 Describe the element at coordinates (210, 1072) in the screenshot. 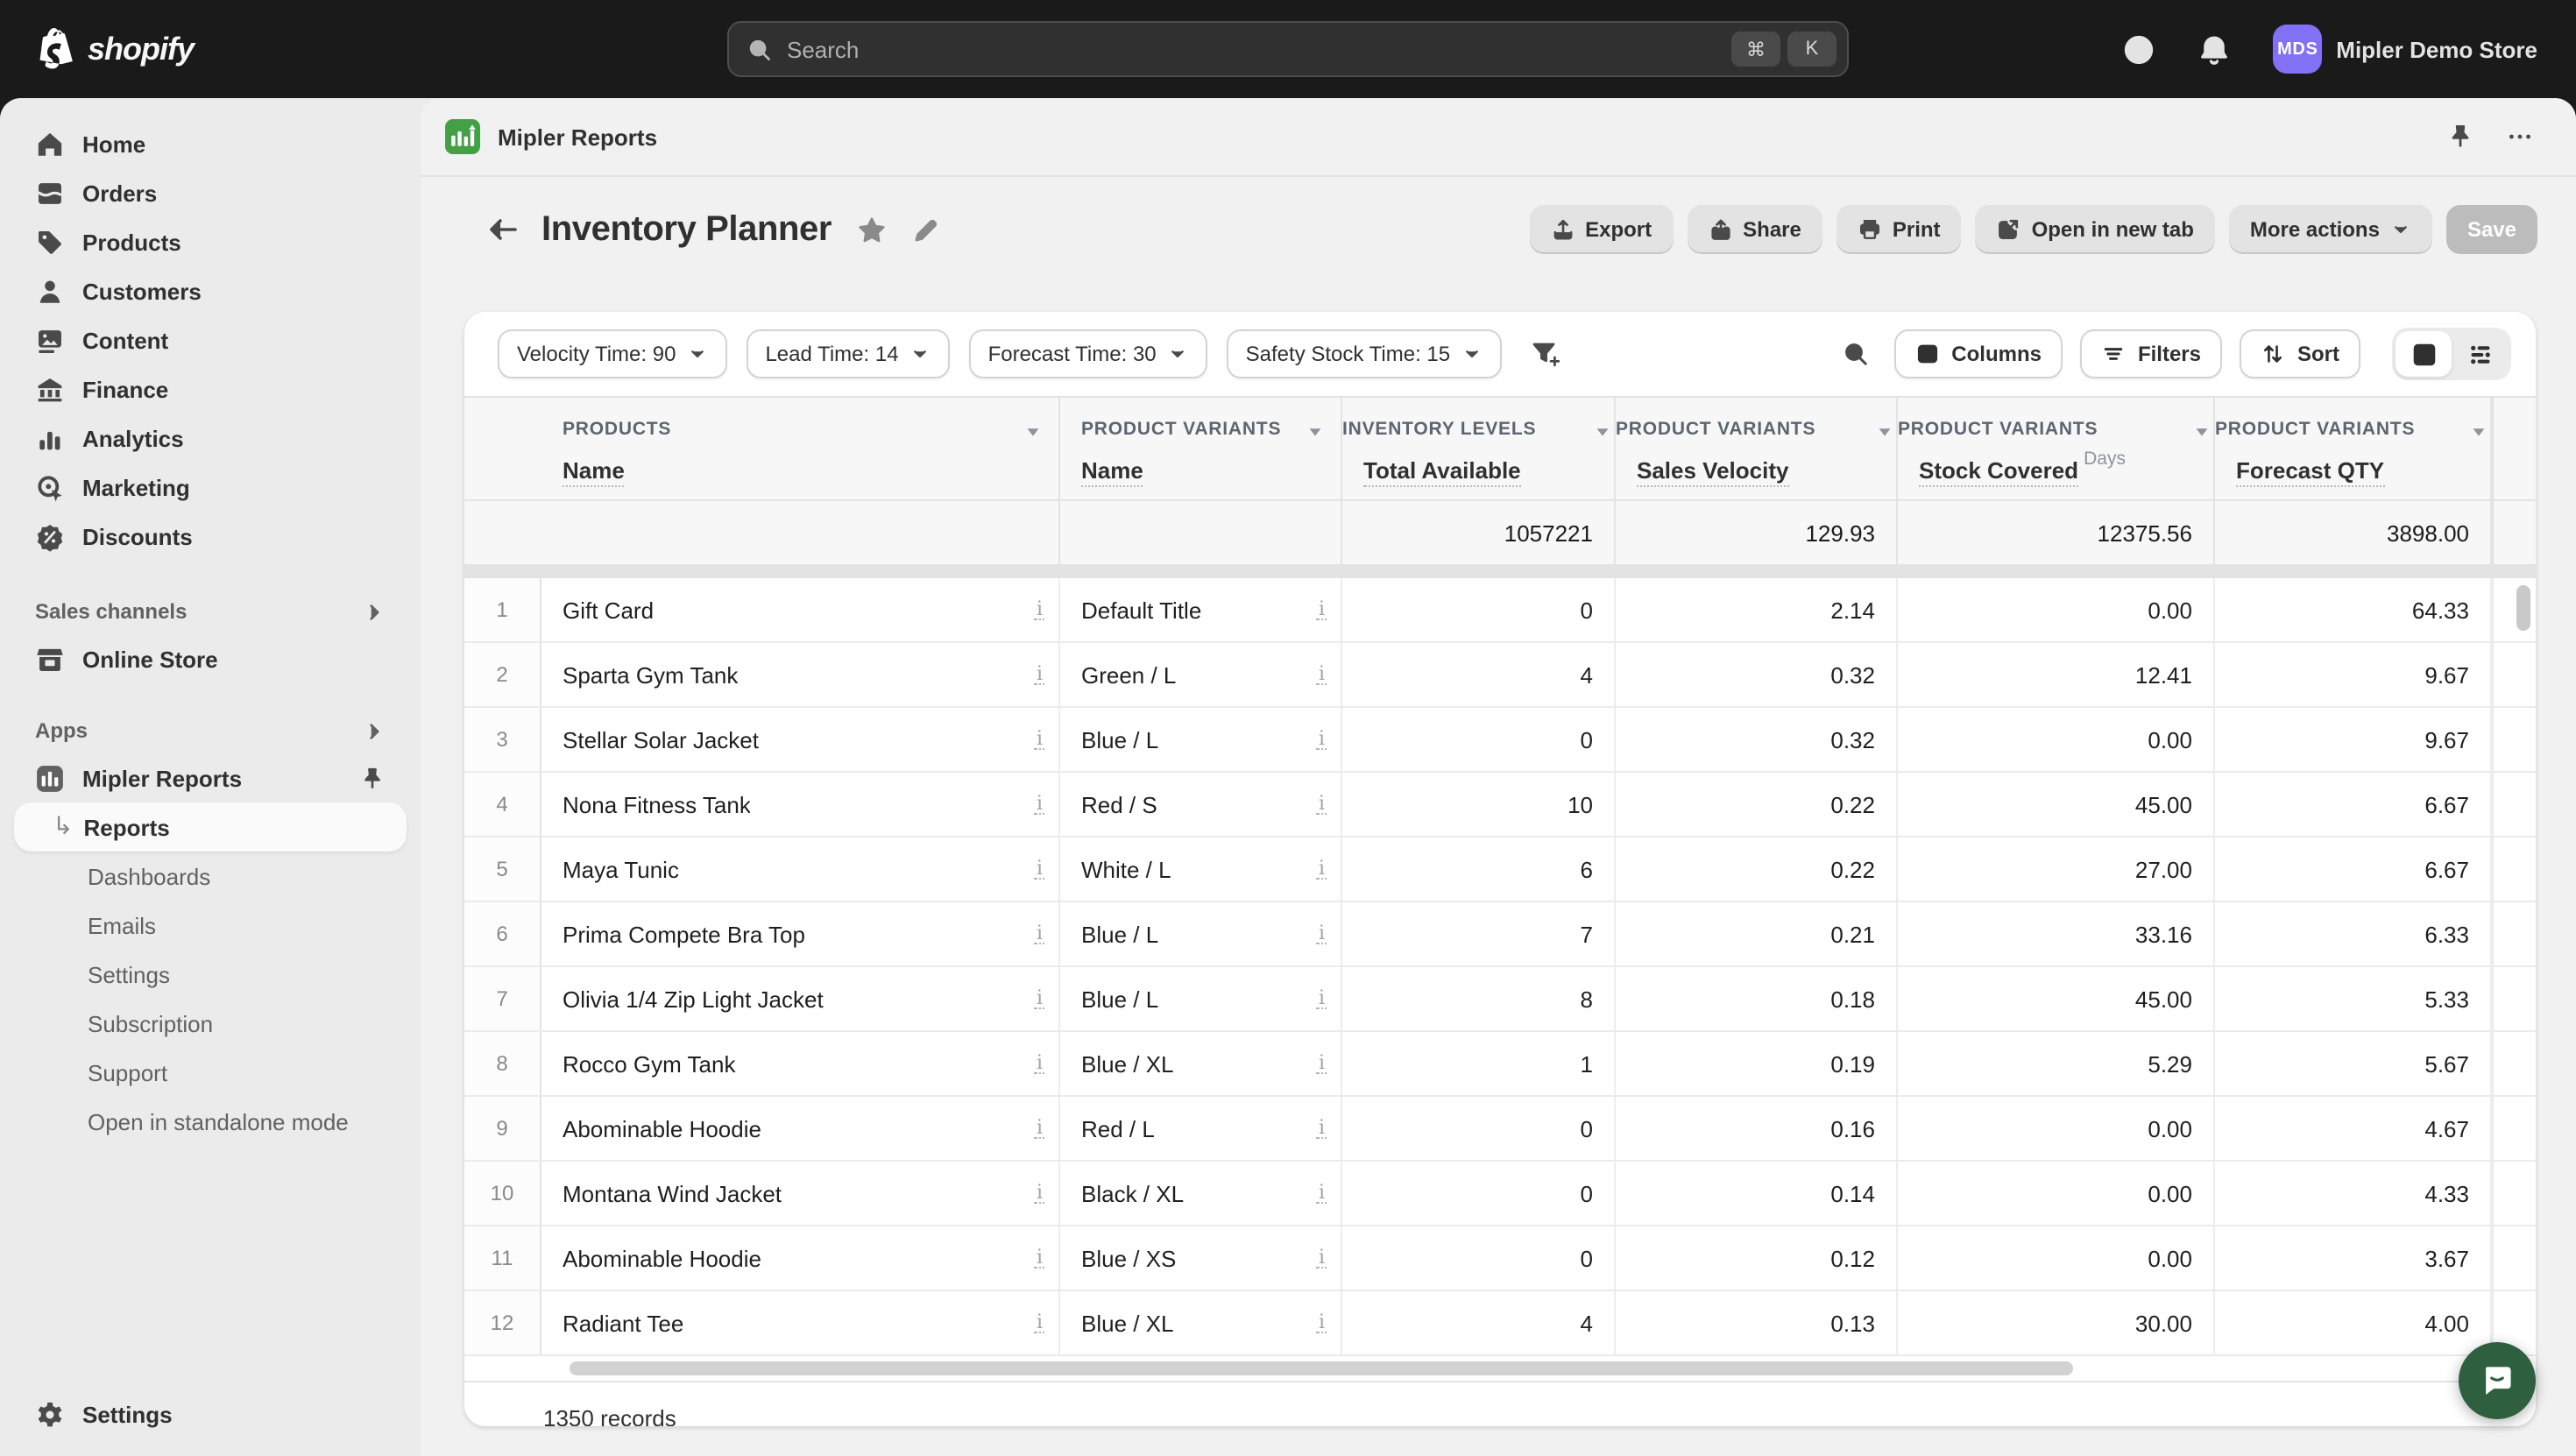

I see `sidebar-subitem-support: Support` at that location.